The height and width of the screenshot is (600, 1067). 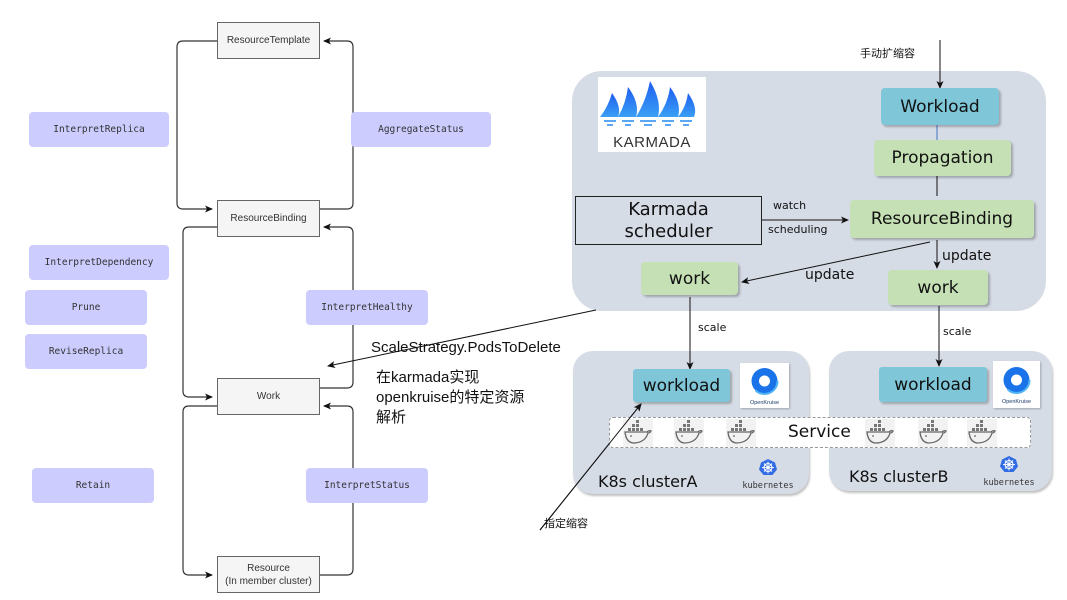 I want to click on node-label: Workload, so click(x=940, y=106).